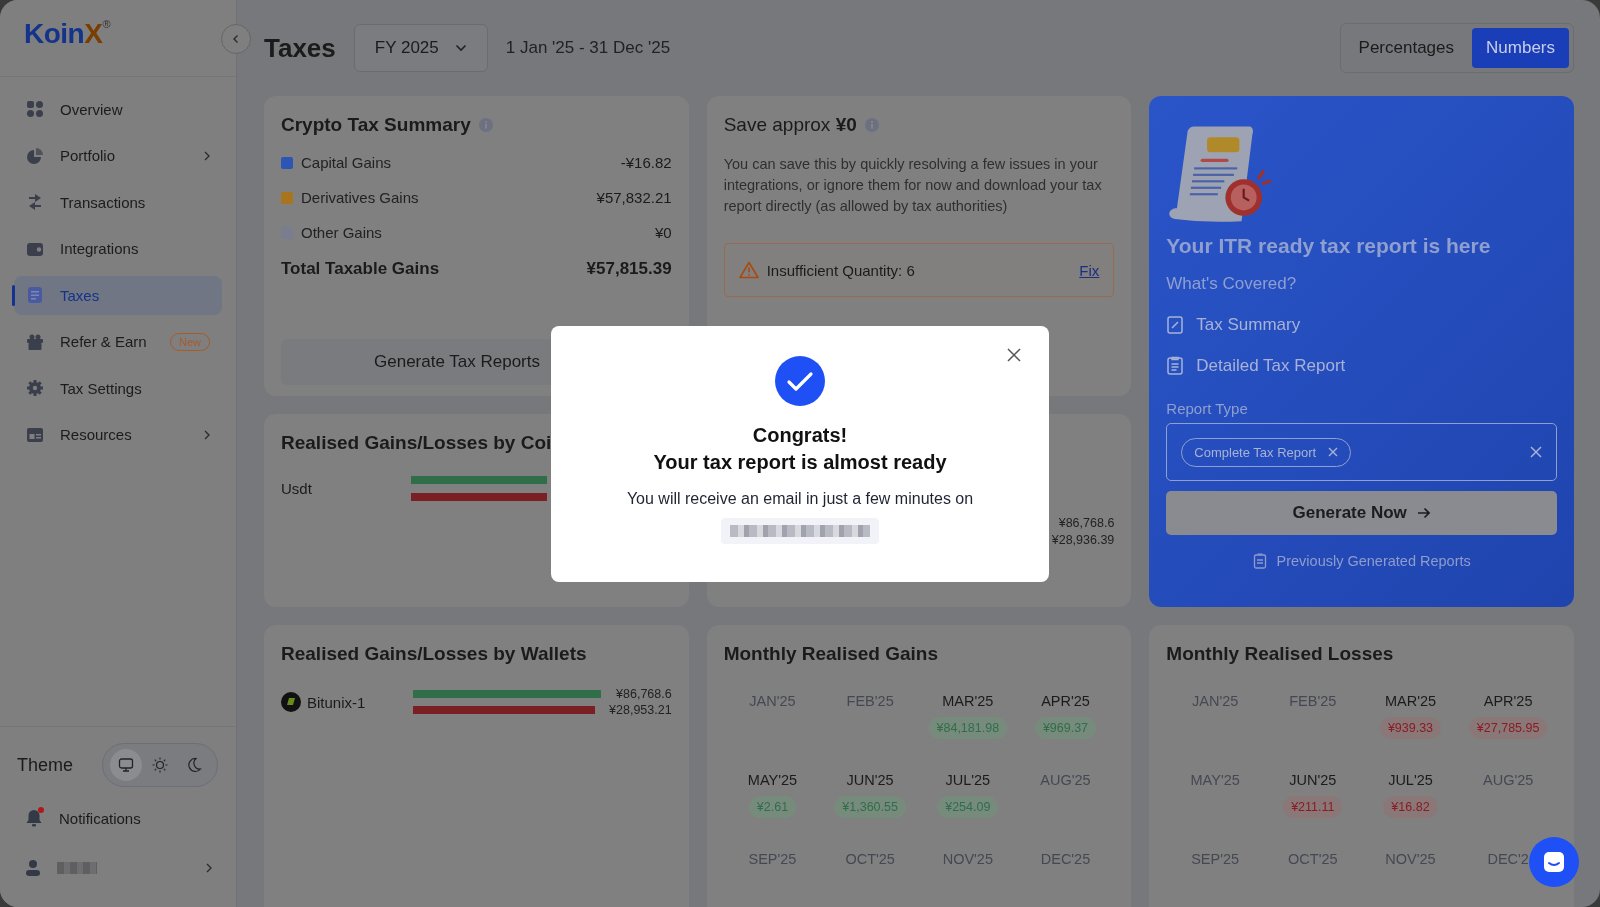  I want to click on check-circle-icon, so click(800, 381).